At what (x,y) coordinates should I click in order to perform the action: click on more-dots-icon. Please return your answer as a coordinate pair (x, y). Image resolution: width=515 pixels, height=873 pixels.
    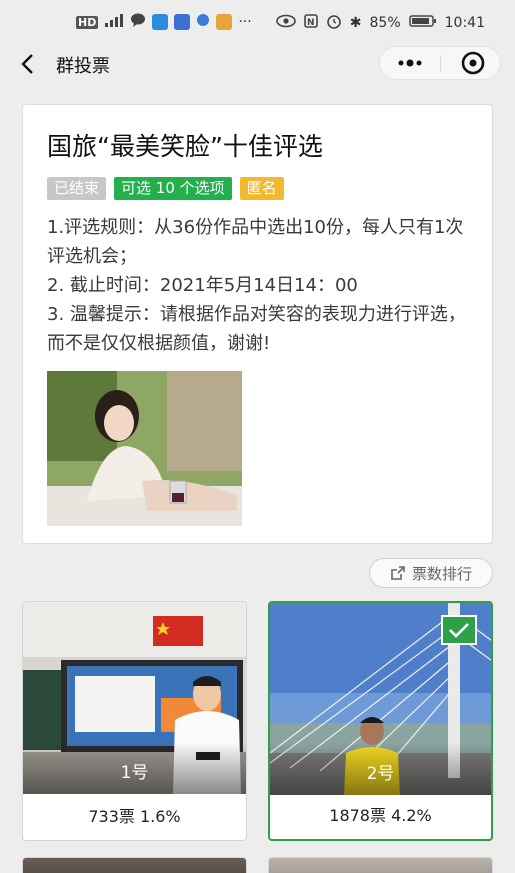
    Looking at the image, I should click on (410, 63).